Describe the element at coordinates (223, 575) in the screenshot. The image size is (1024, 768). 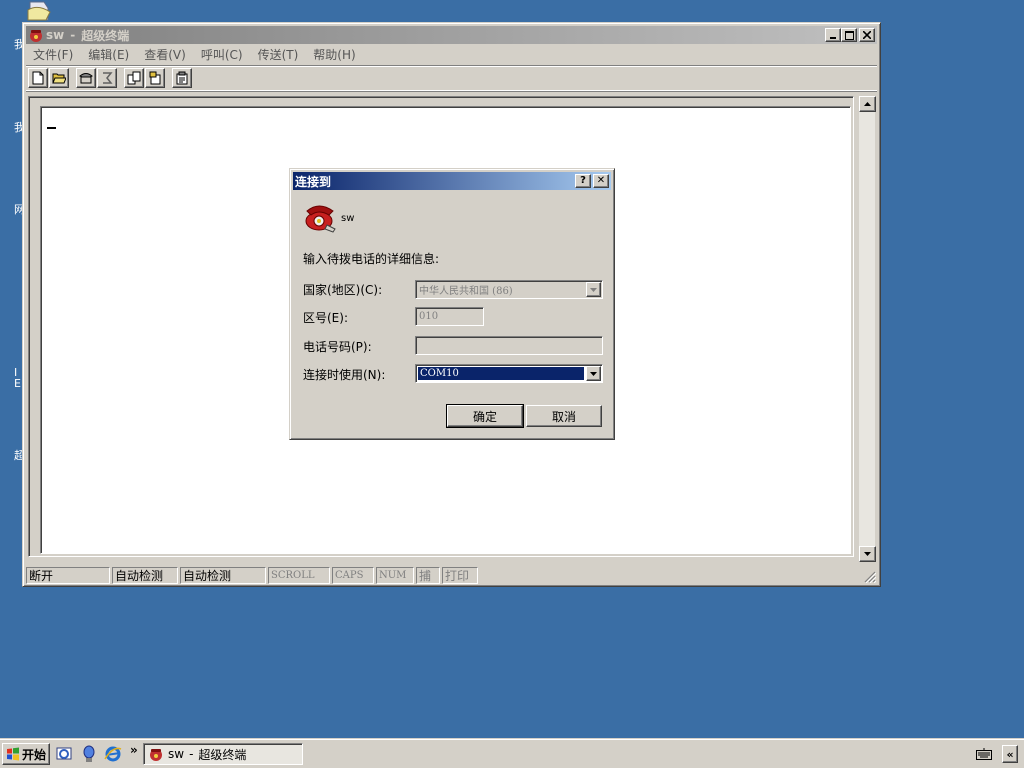
I see `status-detect-2: 自动检测` at that location.